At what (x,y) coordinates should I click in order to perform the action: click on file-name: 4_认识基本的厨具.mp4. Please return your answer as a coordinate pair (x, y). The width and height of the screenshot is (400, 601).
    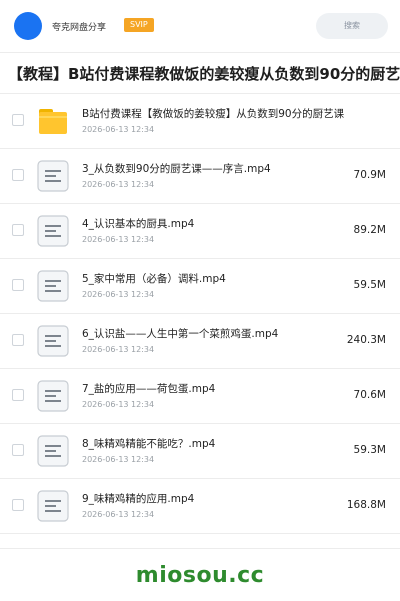
    Looking at the image, I should click on (138, 224).